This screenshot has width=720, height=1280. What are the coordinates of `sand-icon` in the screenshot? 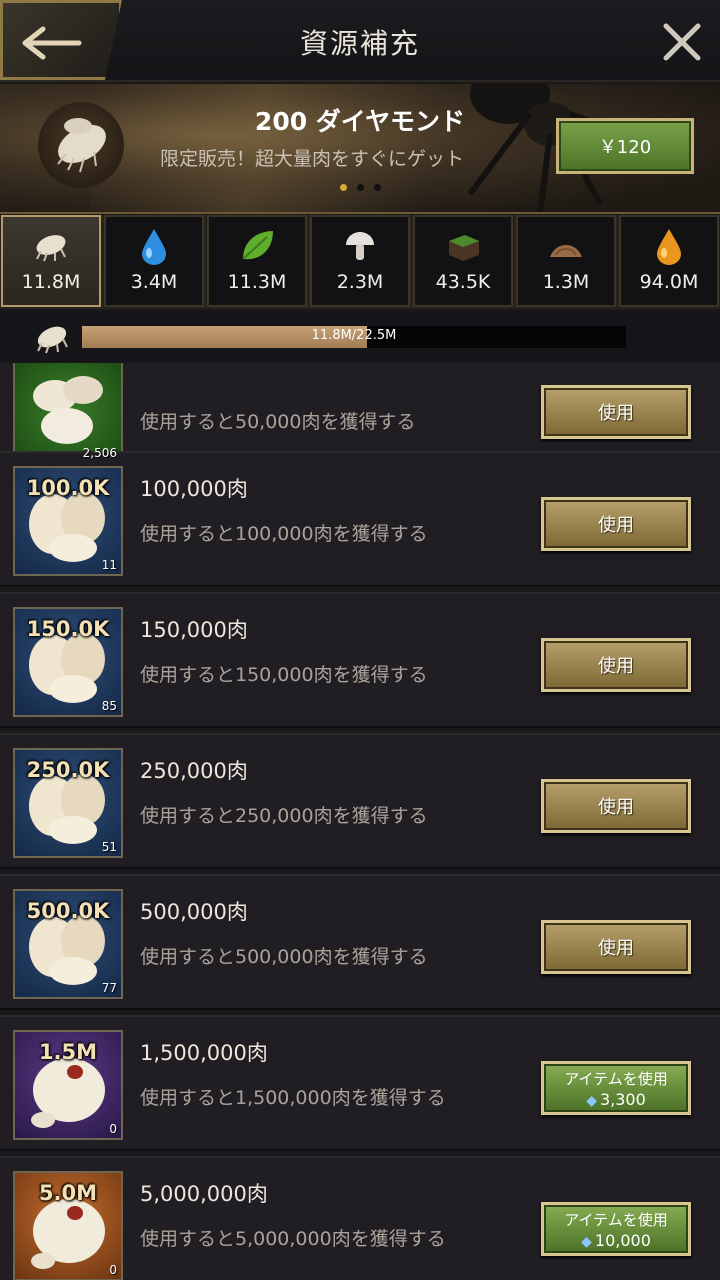 It's located at (566, 251).